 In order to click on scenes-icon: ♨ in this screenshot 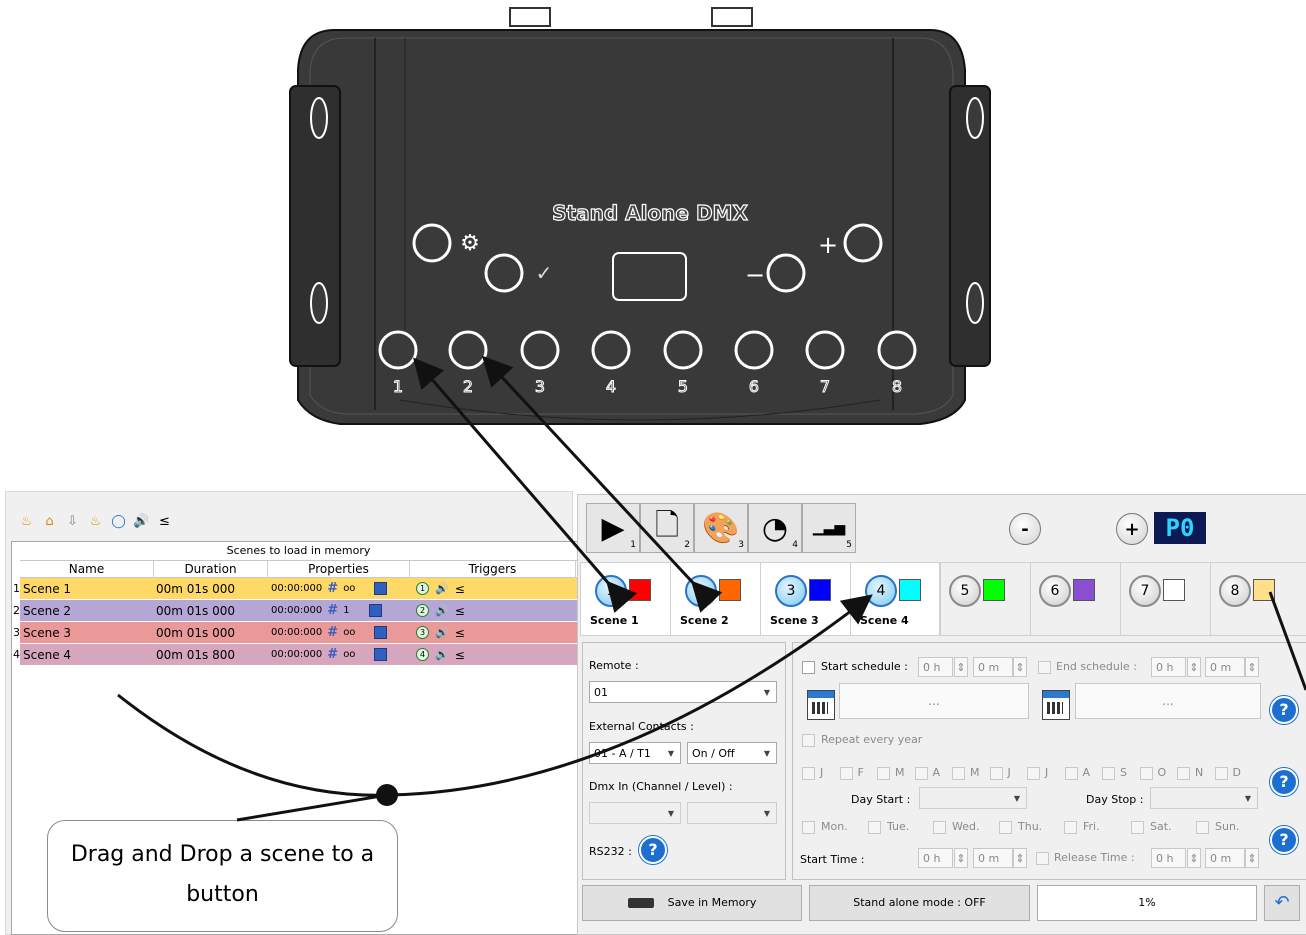, I will do `click(26, 521)`.